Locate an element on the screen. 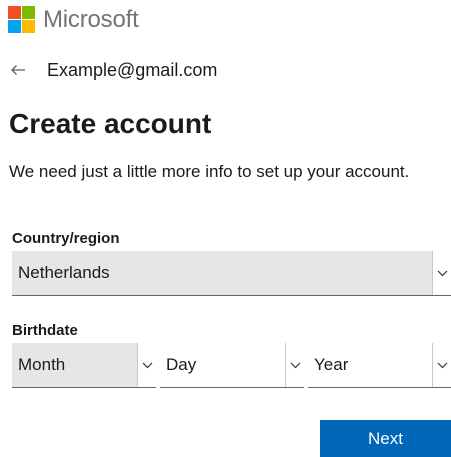 This screenshot has width=451, height=457. day-select-value: Day is located at coordinates (181, 364).